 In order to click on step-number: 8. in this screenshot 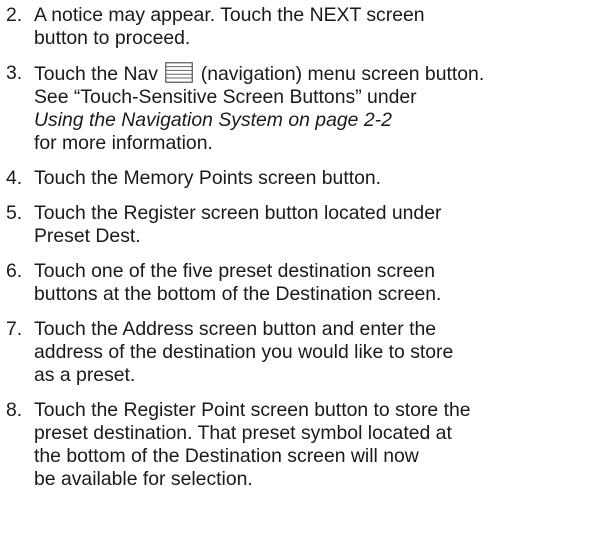, I will do `click(14, 410)`.